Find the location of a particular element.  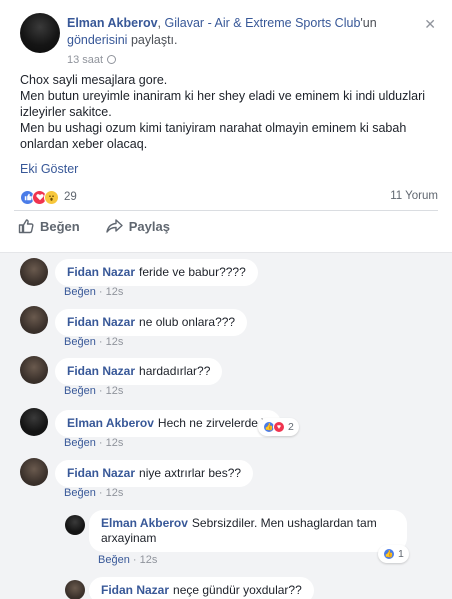

reply-reaction-count: 1 is located at coordinates (401, 554).